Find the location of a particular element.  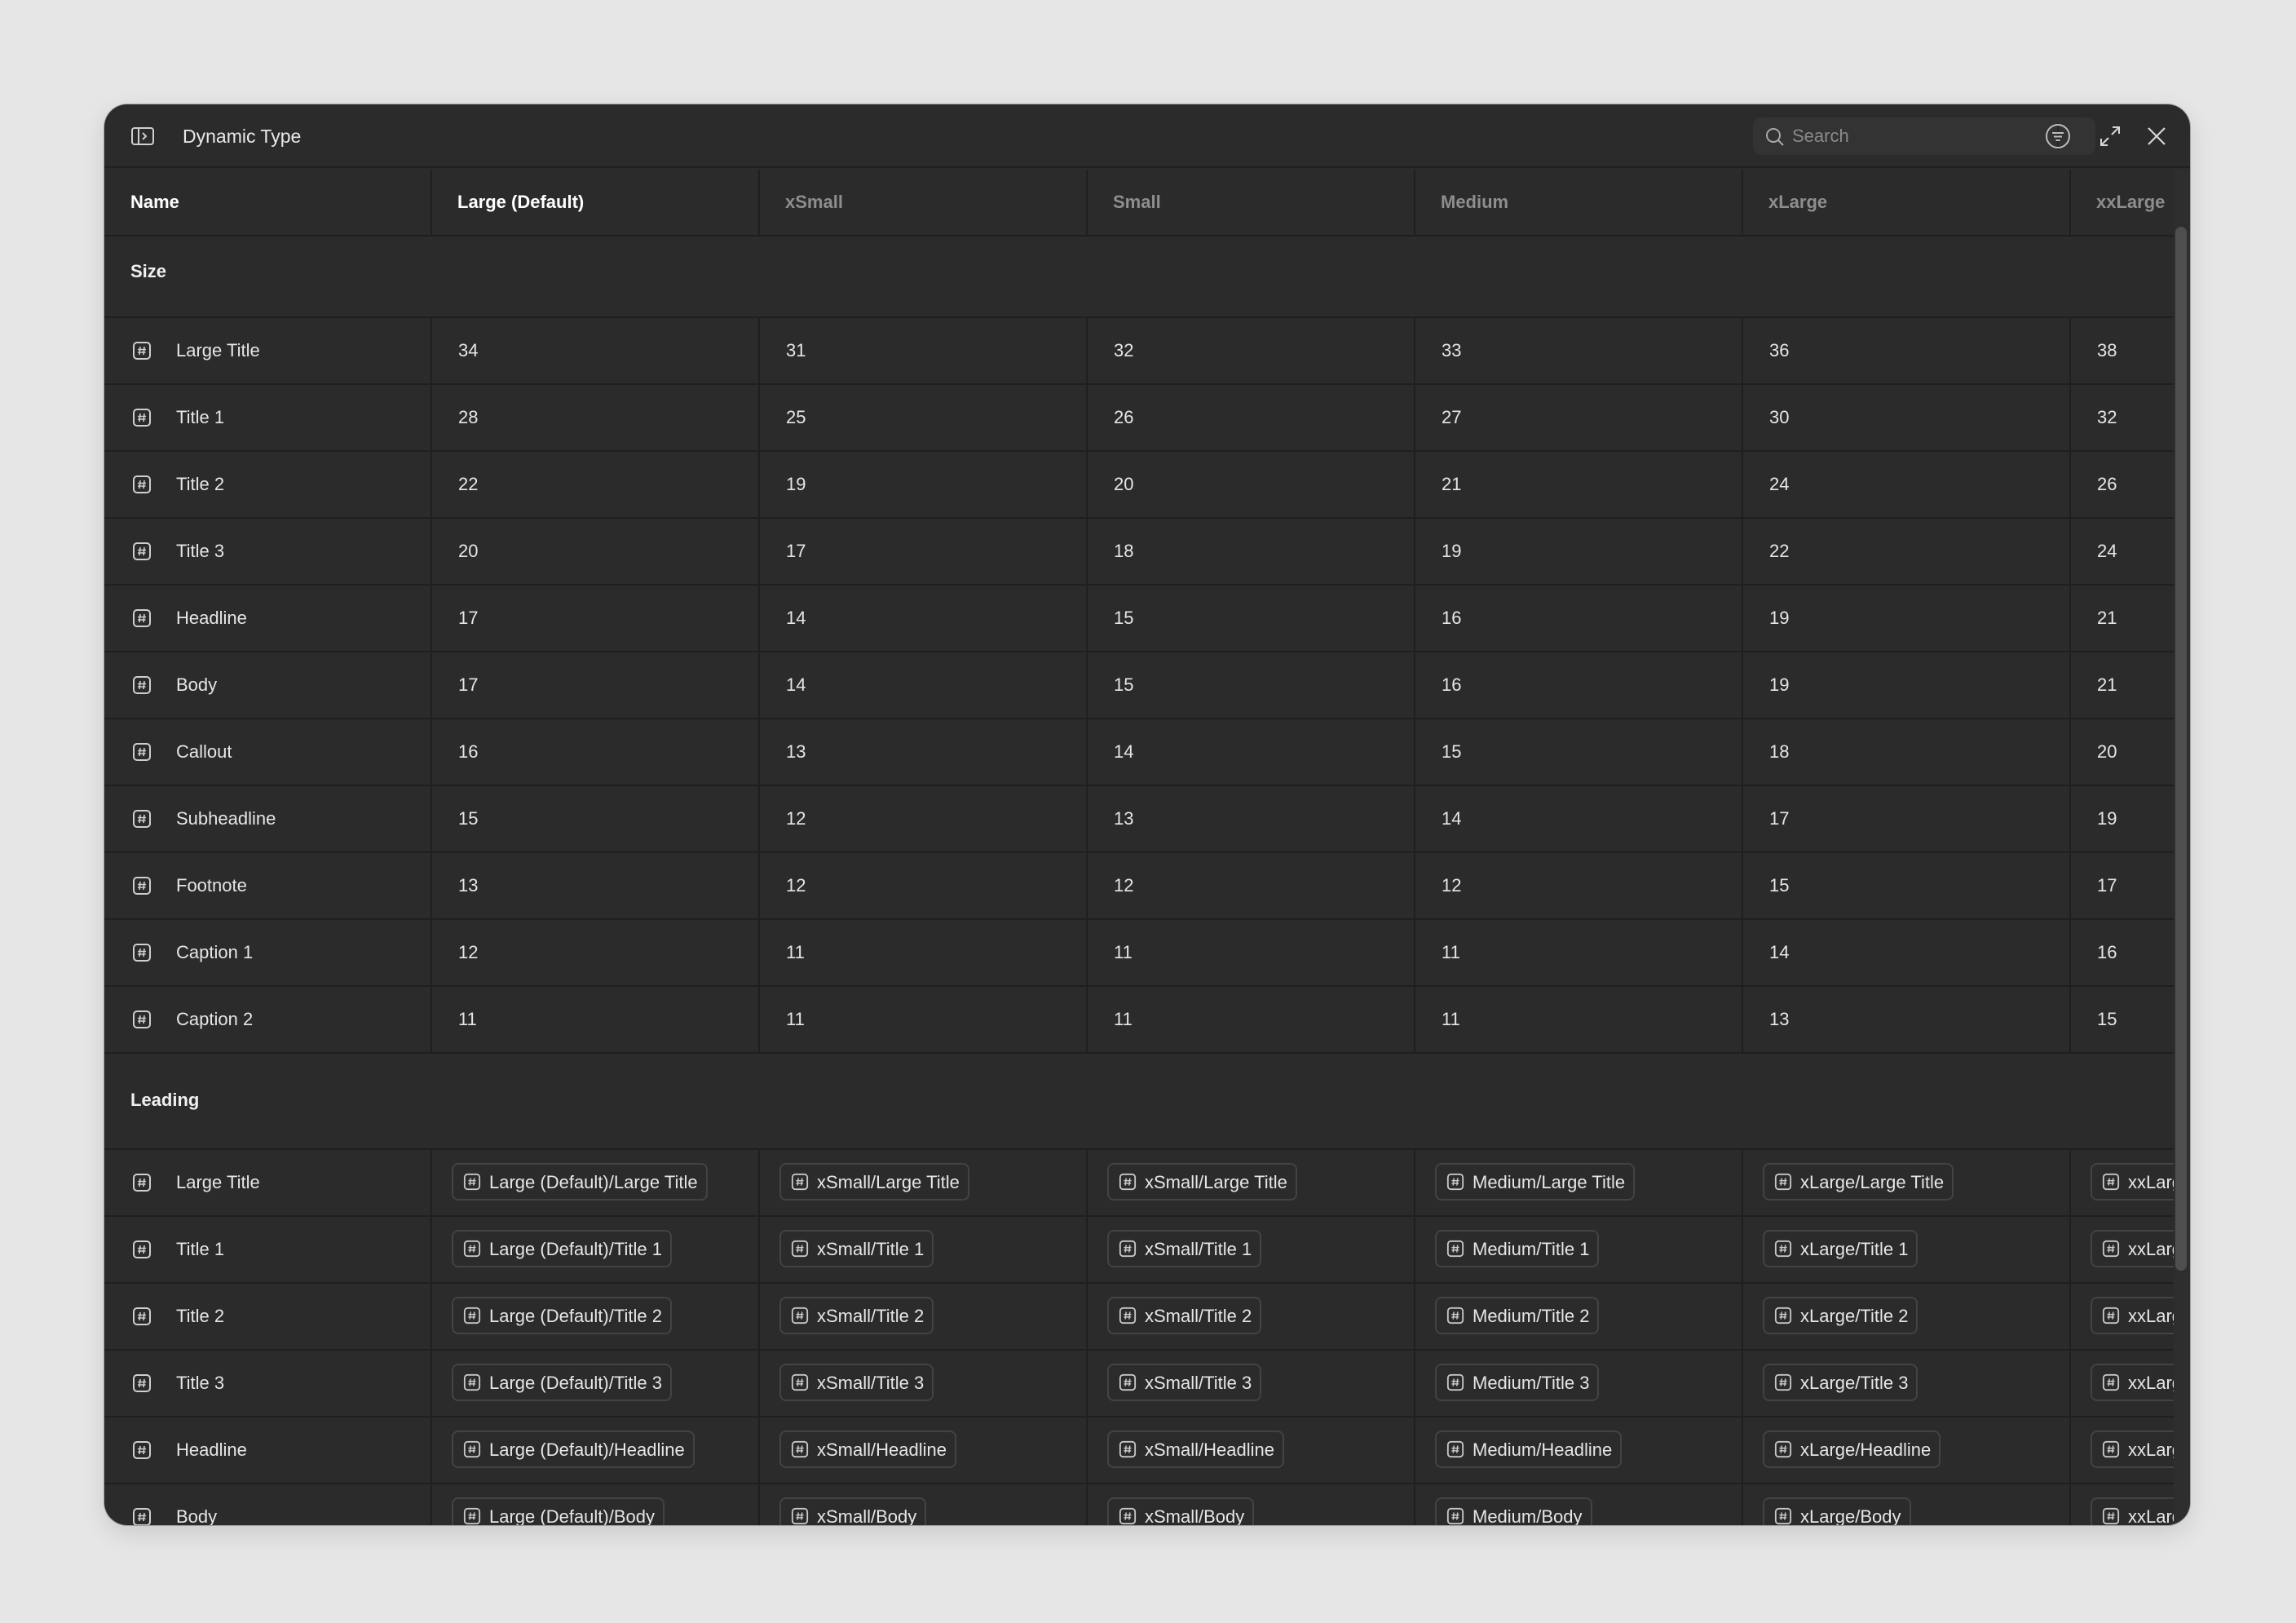

search-input is located at coordinates (1910, 136).